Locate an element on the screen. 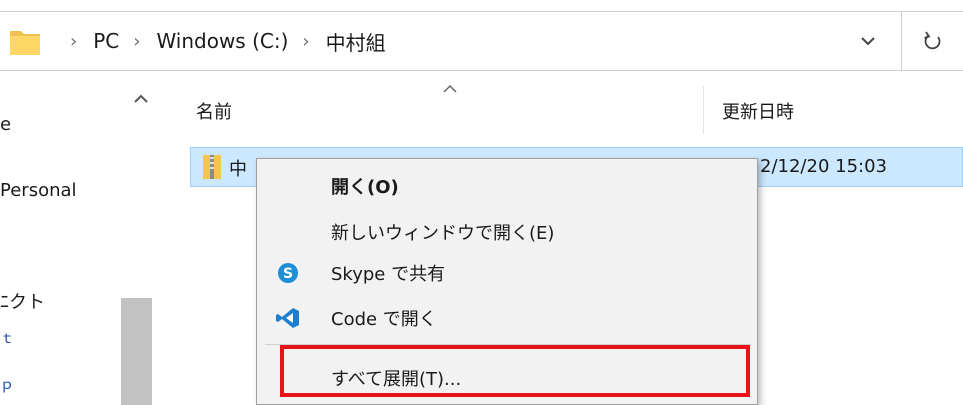 Image resolution: width=963 pixels, height=405 pixels. skype-icon: S is located at coordinates (288, 273).